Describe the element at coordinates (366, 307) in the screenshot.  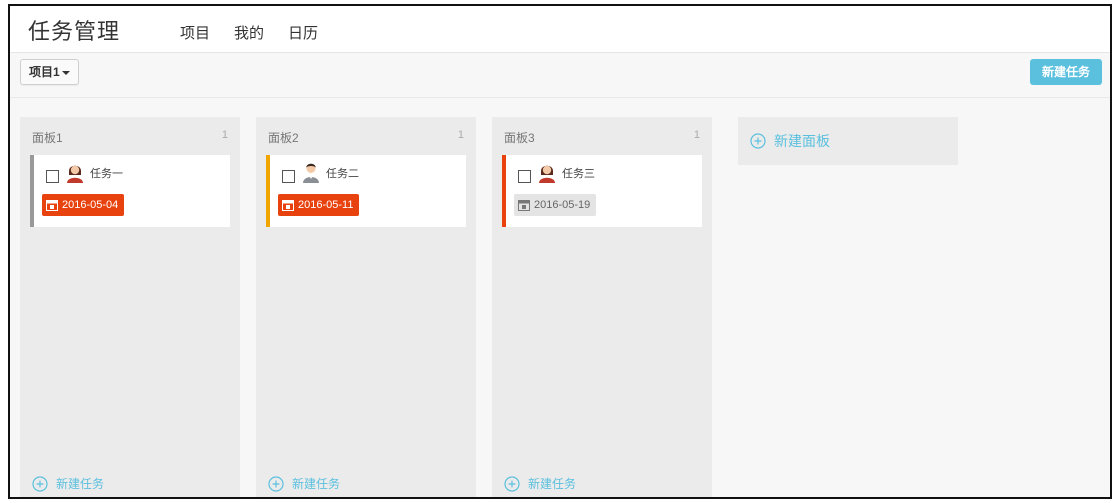
I see `board-2: 面板2 1 任务二 2016-05-11 新建任务` at that location.